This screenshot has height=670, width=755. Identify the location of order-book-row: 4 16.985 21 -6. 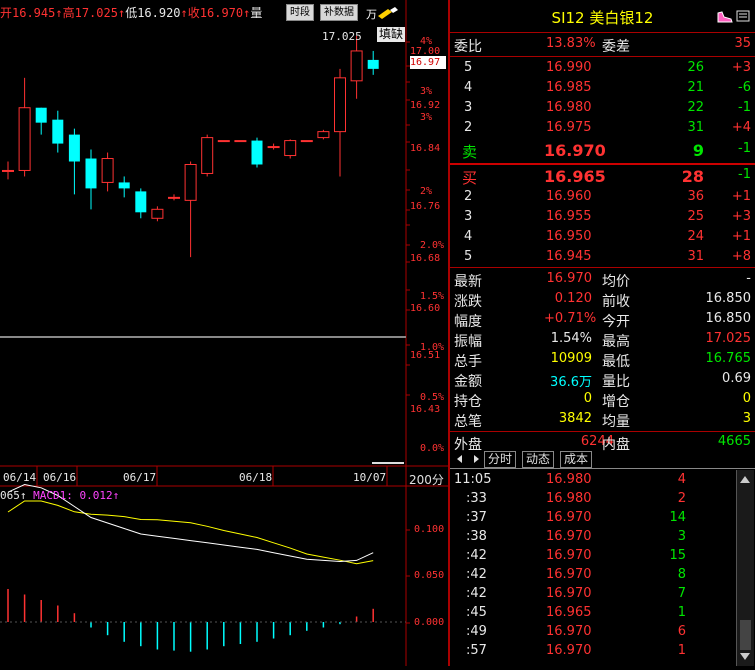
(602, 88).